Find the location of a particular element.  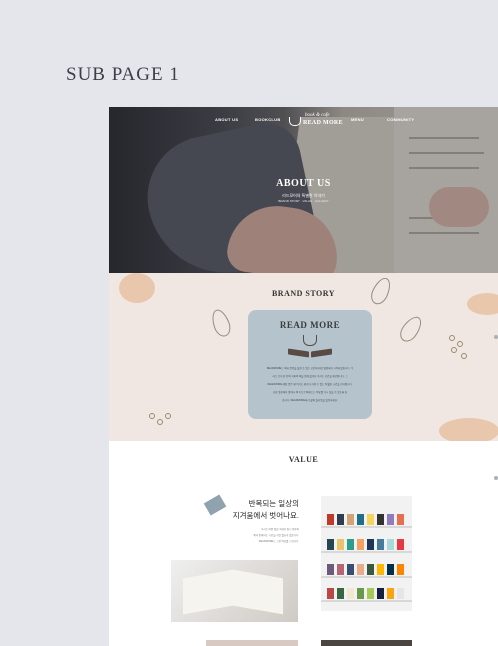

nav-about-us: ABOUT US is located at coordinates (226, 119).